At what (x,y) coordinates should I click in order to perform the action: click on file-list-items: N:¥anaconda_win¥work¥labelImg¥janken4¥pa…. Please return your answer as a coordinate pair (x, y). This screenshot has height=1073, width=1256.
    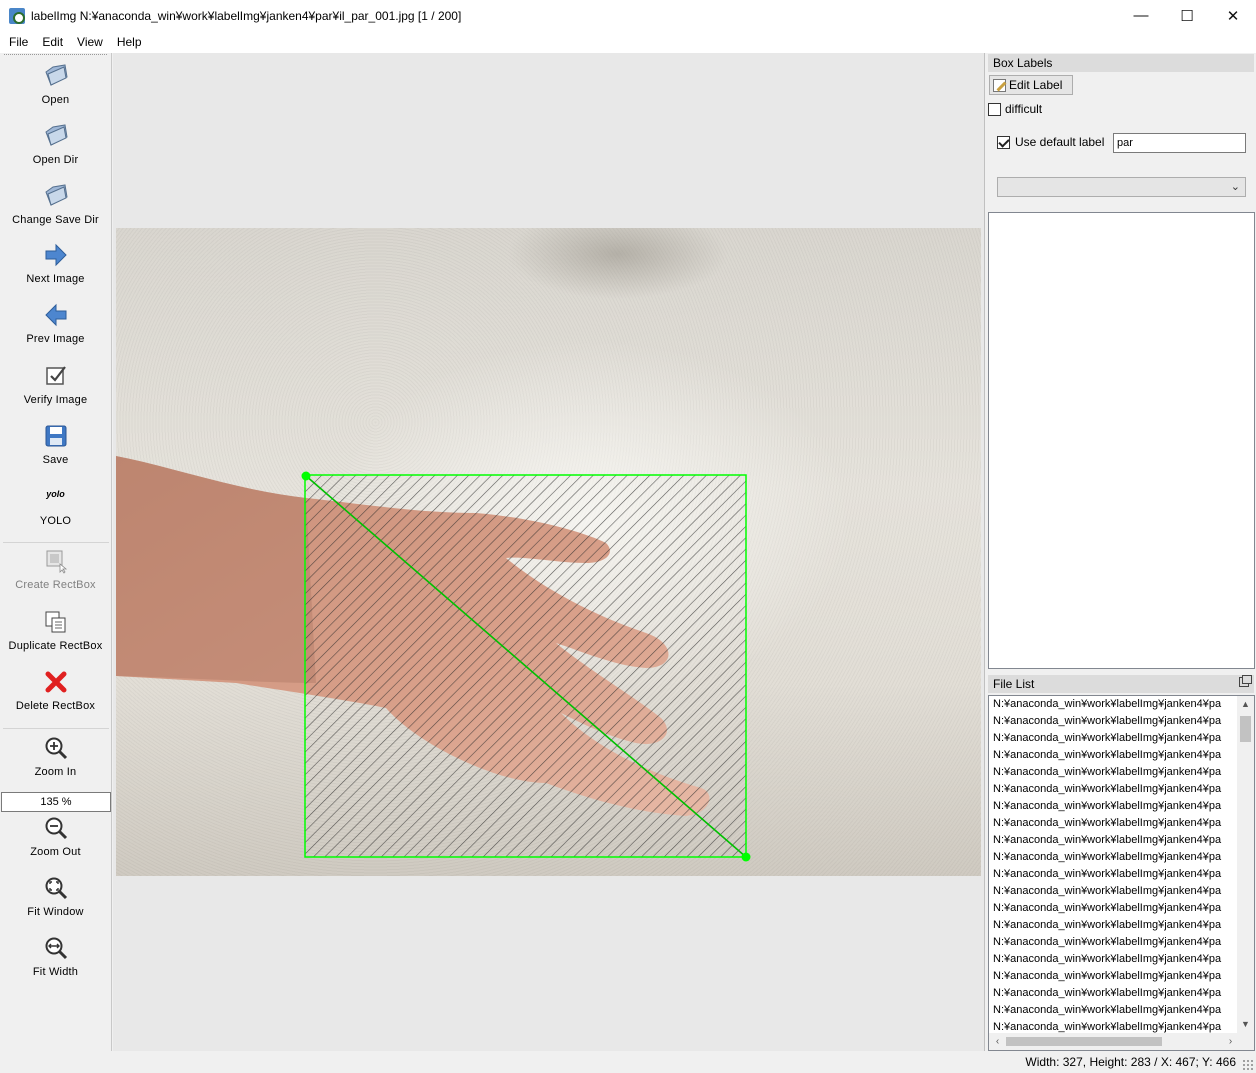
    Looking at the image, I should click on (1121, 866).